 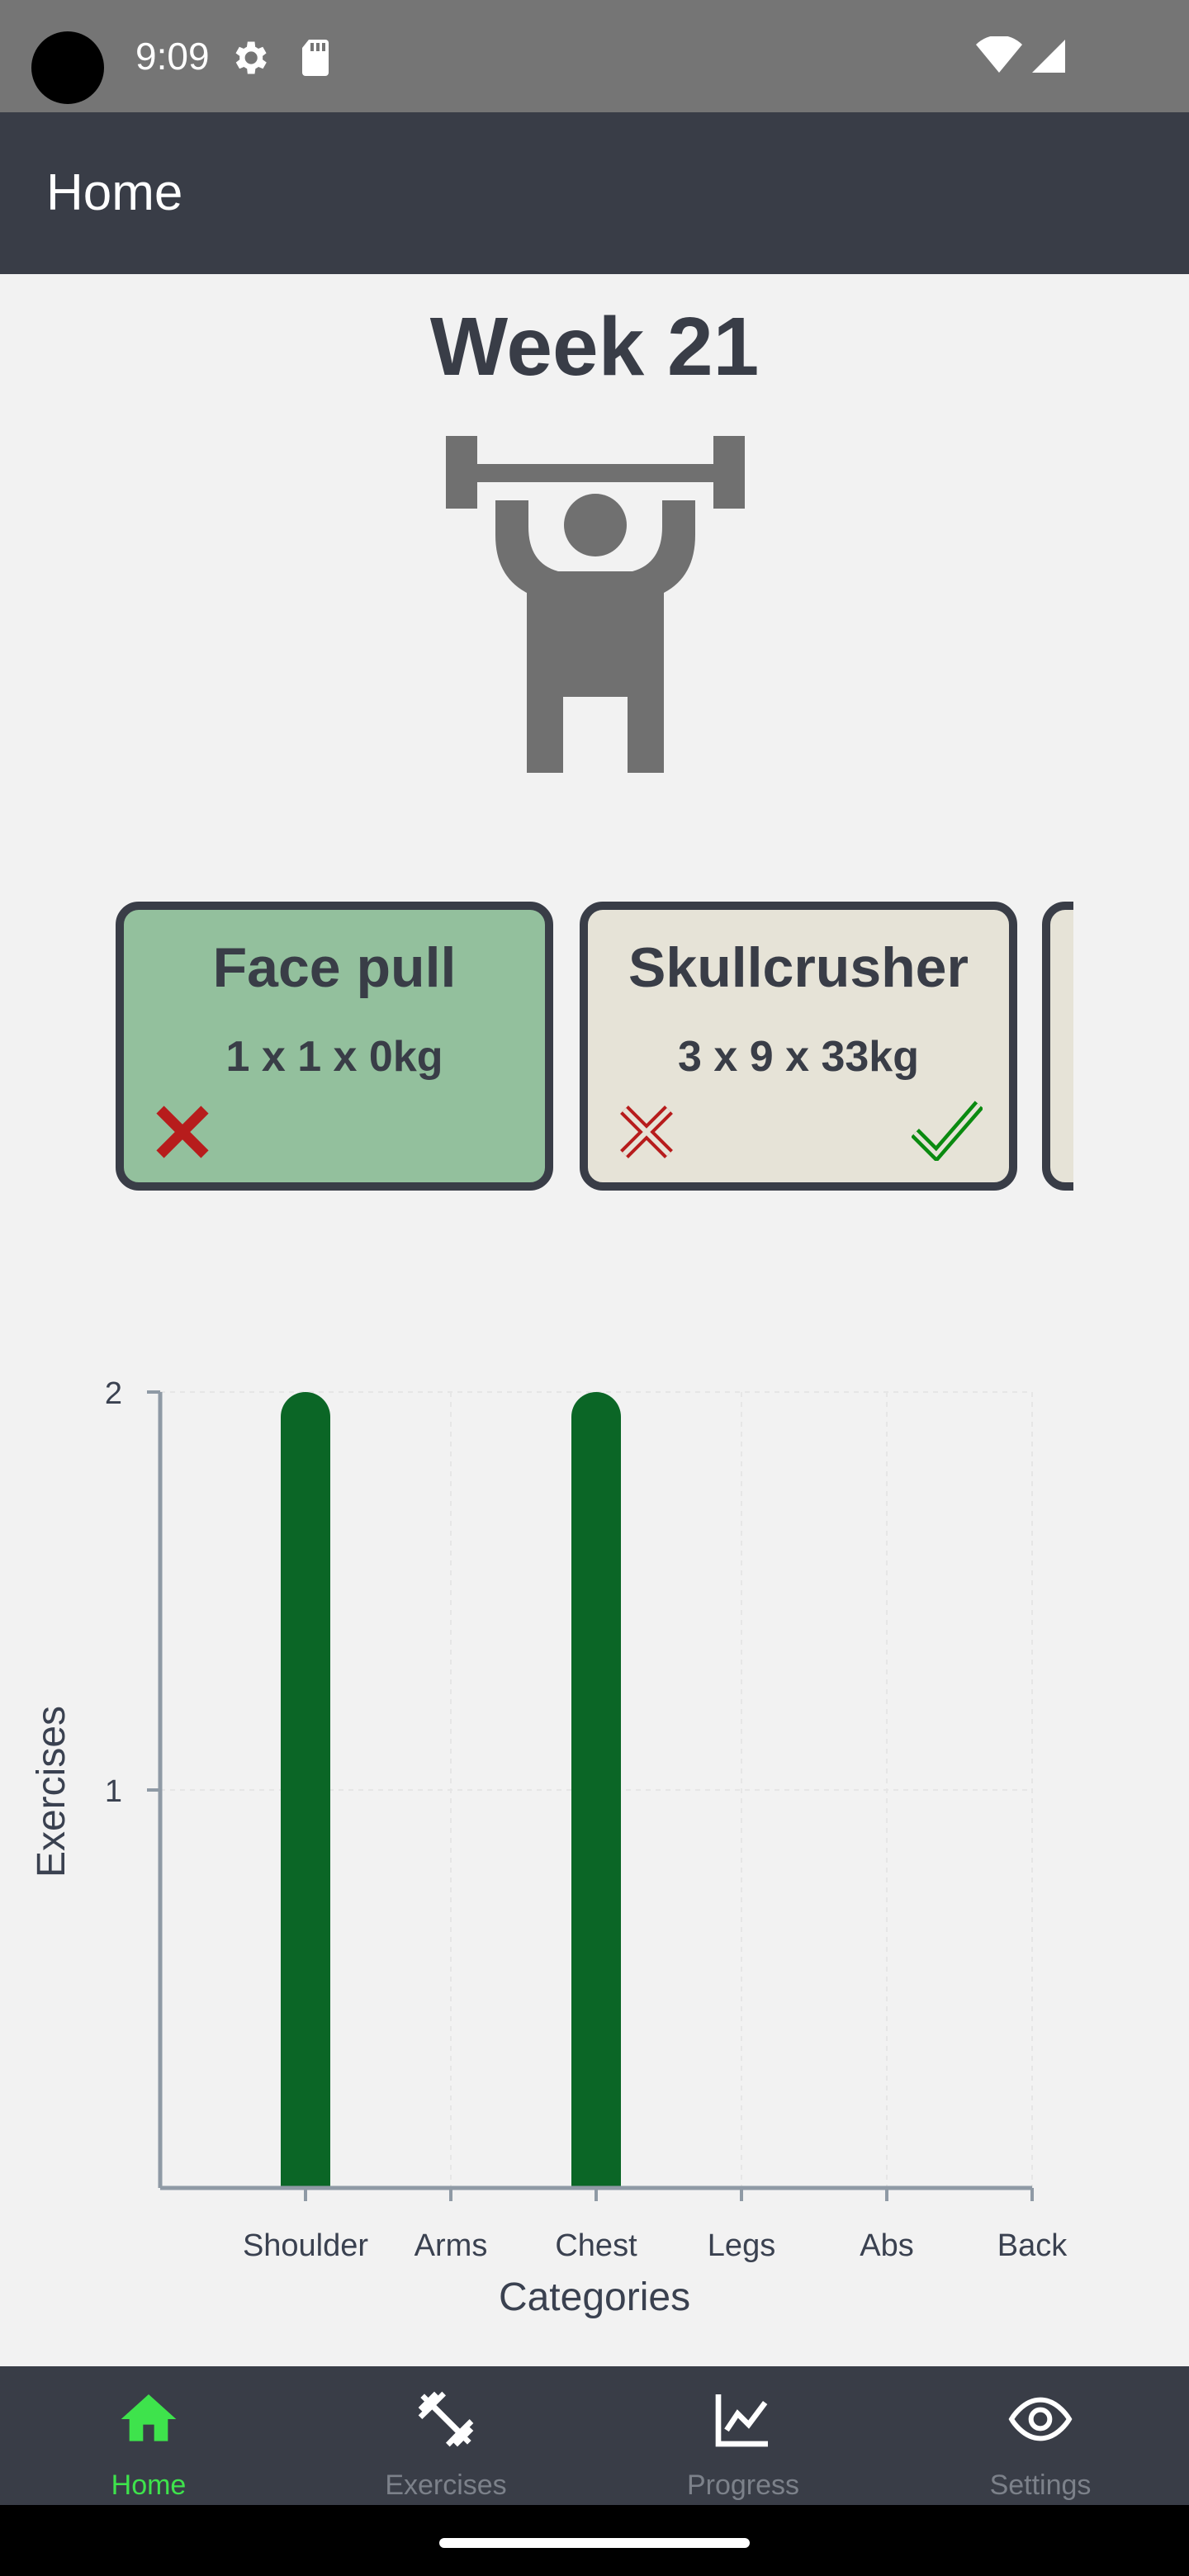 What do you see at coordinates (886, 2245) in the screenshot?
I see `x-tick-label: Abs` at bounding box center [886, 2245].